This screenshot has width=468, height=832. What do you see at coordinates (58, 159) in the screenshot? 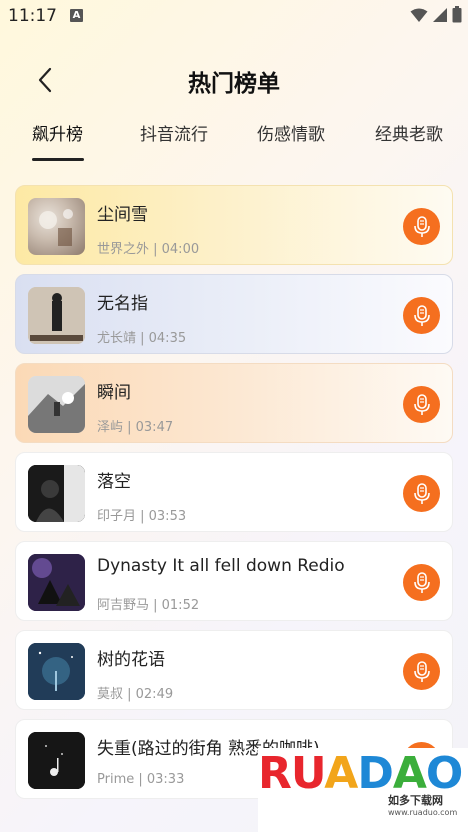
I see `tab-active-indicator` at bounding box center [58, 159].